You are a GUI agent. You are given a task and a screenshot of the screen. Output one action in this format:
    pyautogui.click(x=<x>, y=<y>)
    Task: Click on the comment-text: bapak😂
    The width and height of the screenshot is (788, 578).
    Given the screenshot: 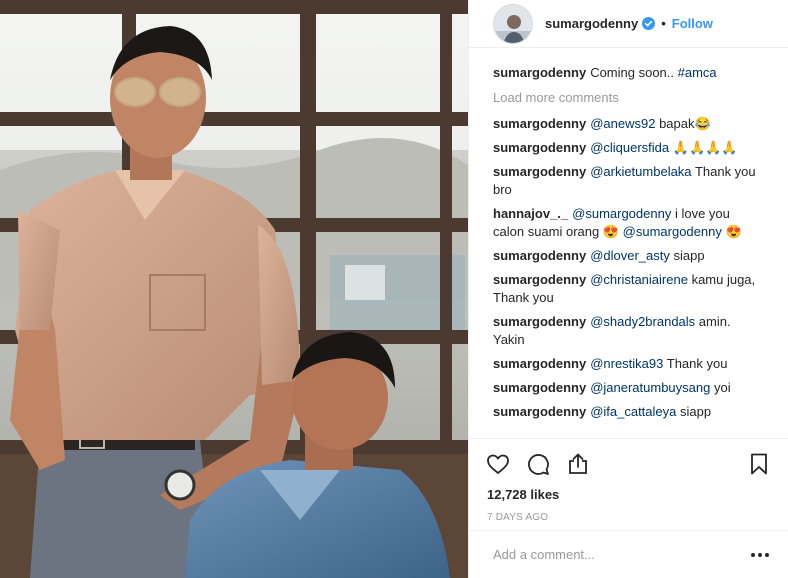 What is the action you would take?
    pyautogui.click(x=685, y=123)
    